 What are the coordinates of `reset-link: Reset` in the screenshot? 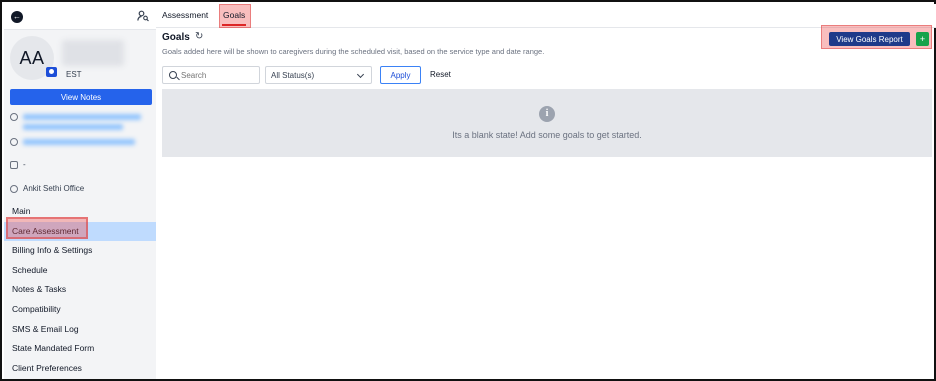 It's located at (440, 74).